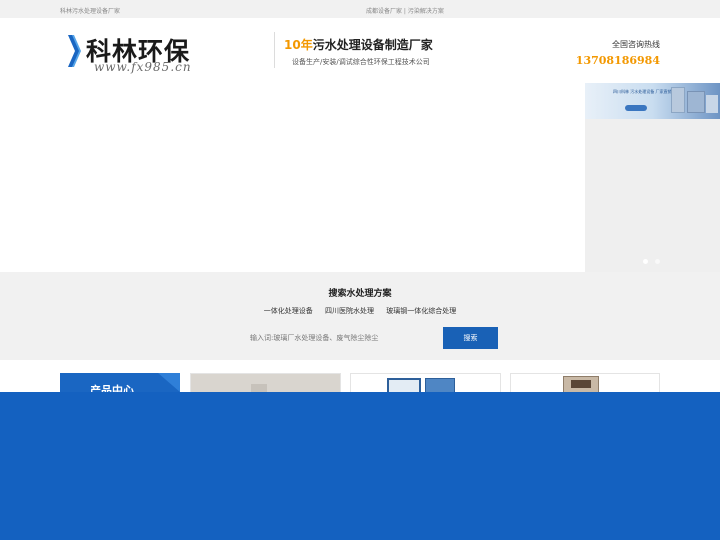  What do you see at coordinates (74, 51) in the screenshot?
I see `logo-chevron-icon` at bounding box center [74, 51].